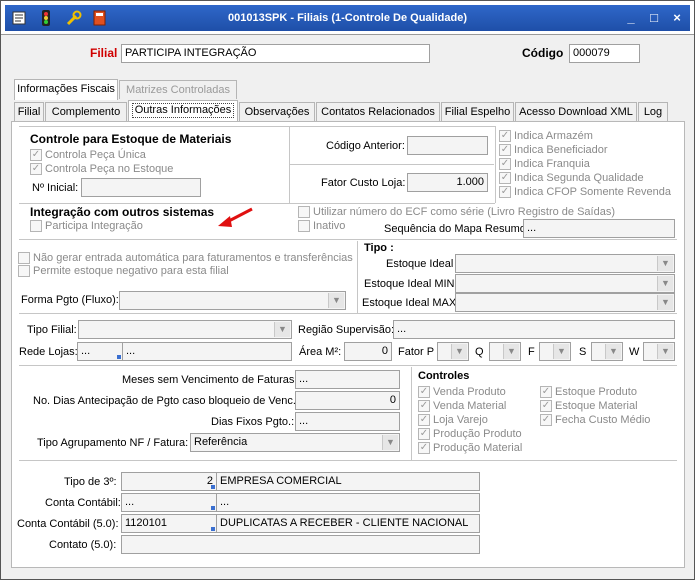 The image size is (695, 580). What do you see at coordinates (347, 400) in the screenshot?
I see `dias-antecipacao-field: 0` at bounding box center [347, 400].